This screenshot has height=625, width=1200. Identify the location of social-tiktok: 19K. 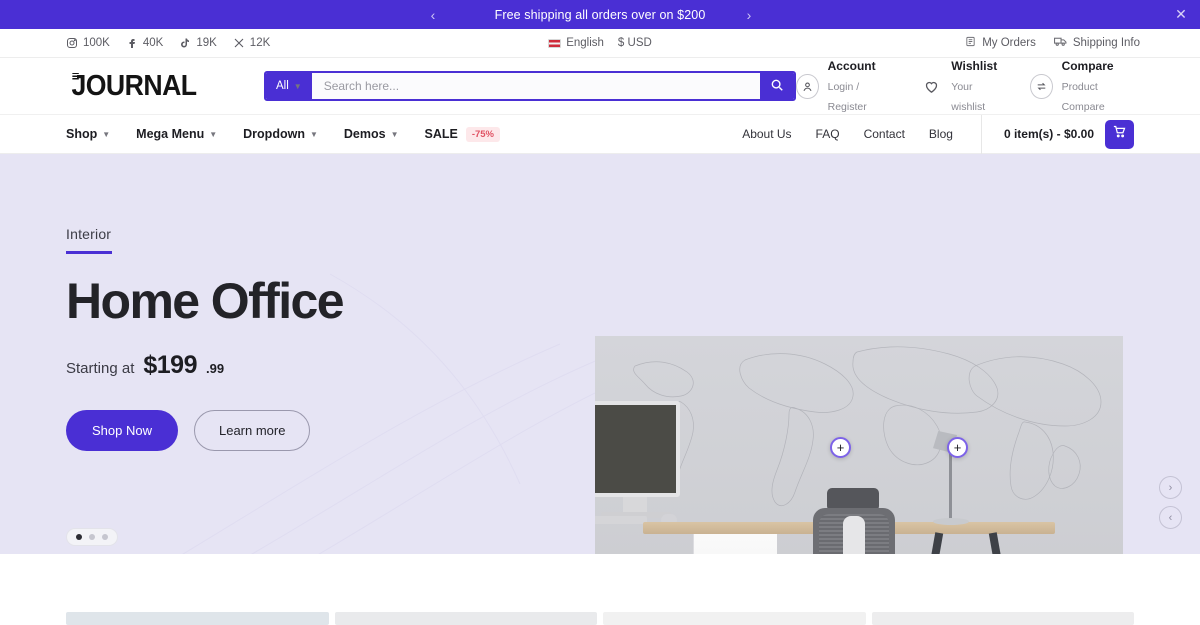
(198, 43).